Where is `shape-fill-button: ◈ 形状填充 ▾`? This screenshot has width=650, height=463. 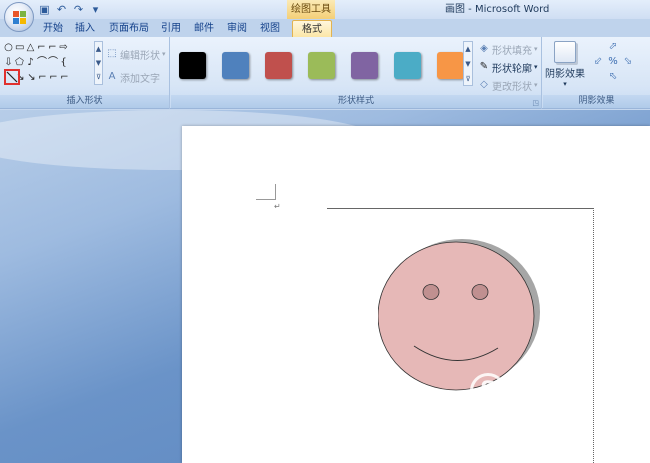 shape-fill-button: ◈ 形状填充 ▾ is located at coordinates (507, 49).